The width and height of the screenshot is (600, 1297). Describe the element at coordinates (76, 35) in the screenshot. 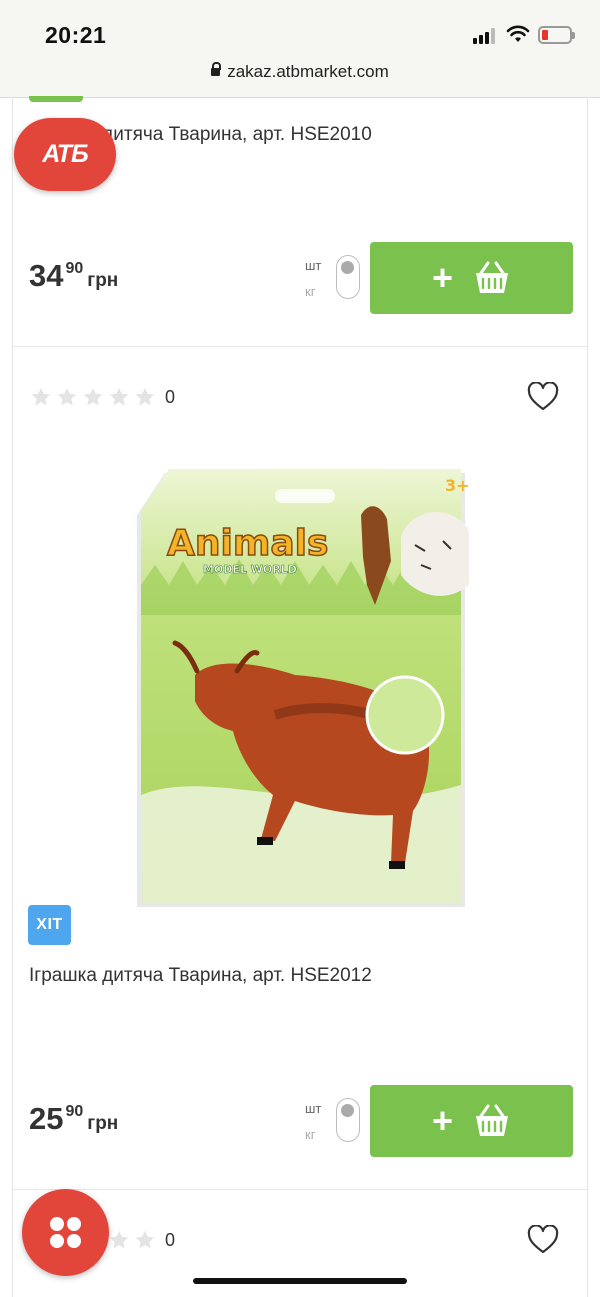

I see `status-time: 20:21` at that location.